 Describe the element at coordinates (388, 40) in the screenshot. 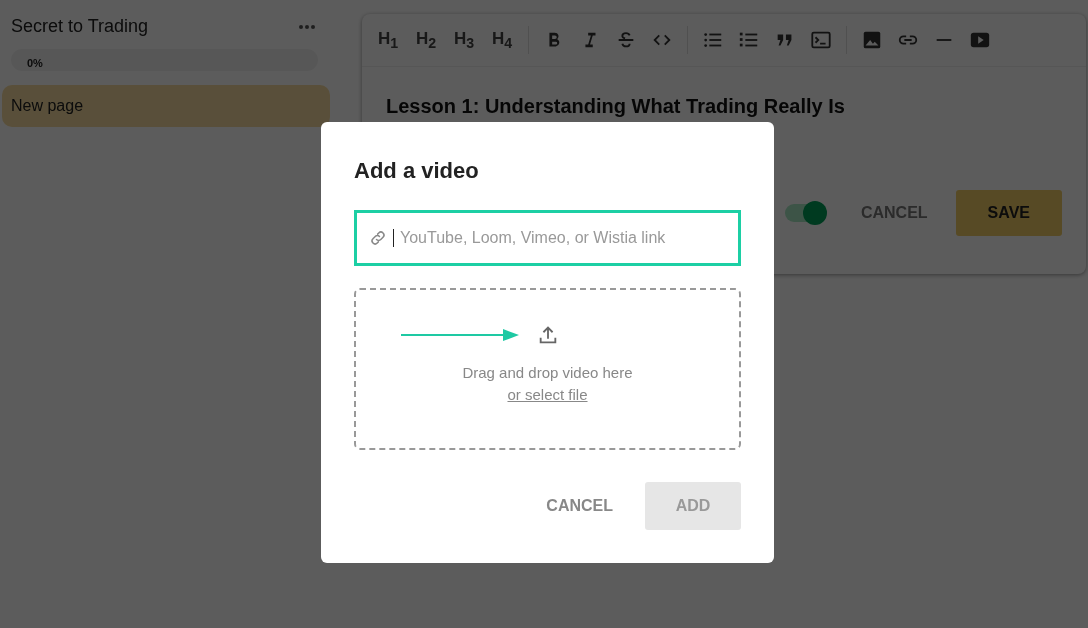

I see `heading-button: H$_{1}$` at that location.